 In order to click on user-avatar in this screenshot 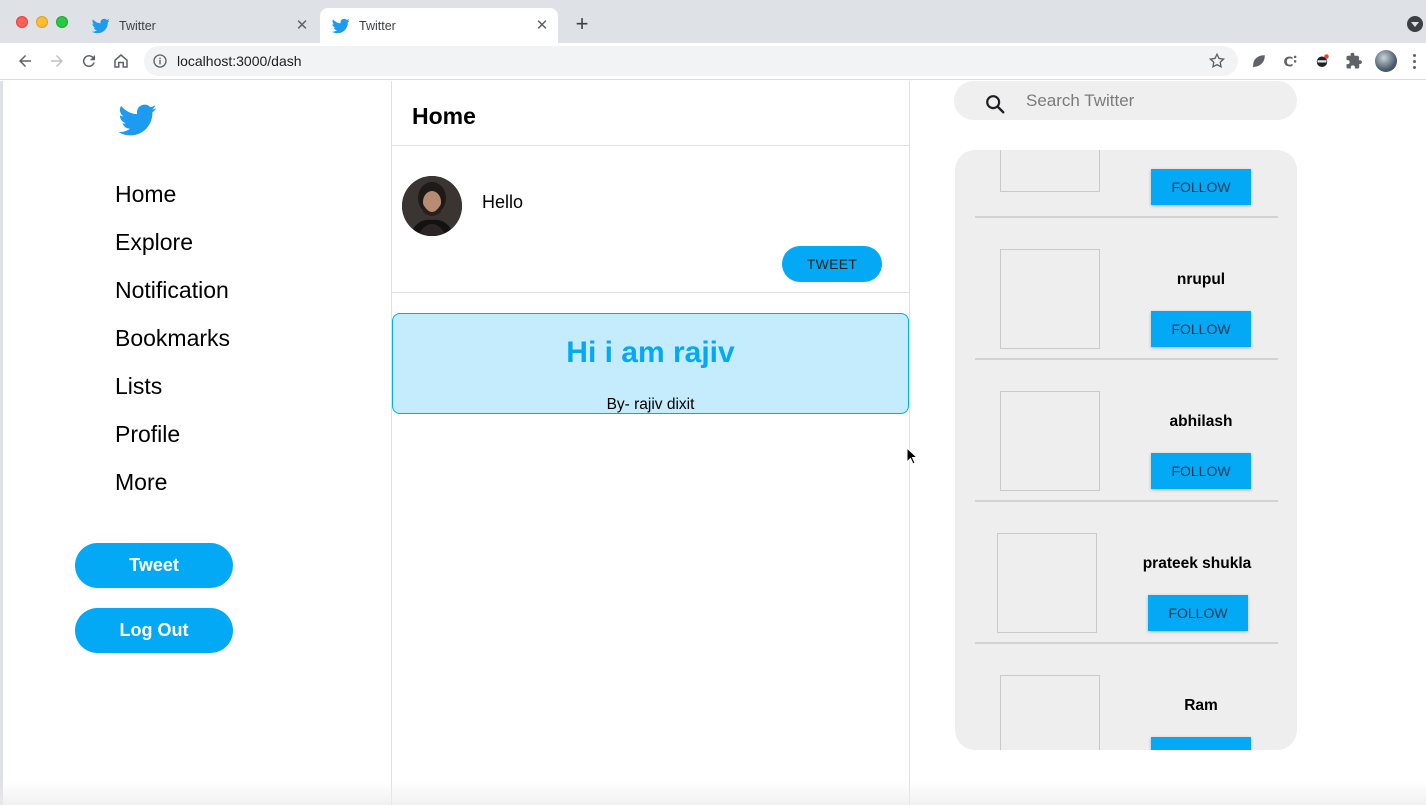, I will do `click(432, 206)`.